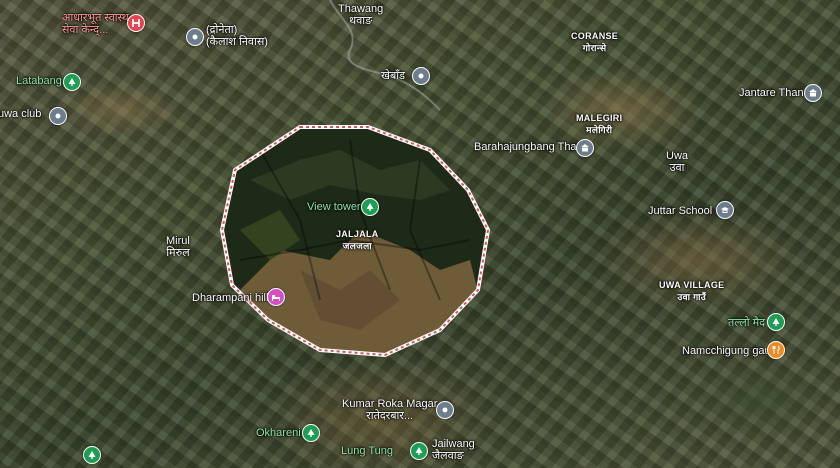  I want to click on place-jantare-than: Jantare Than, so click(771, 93).